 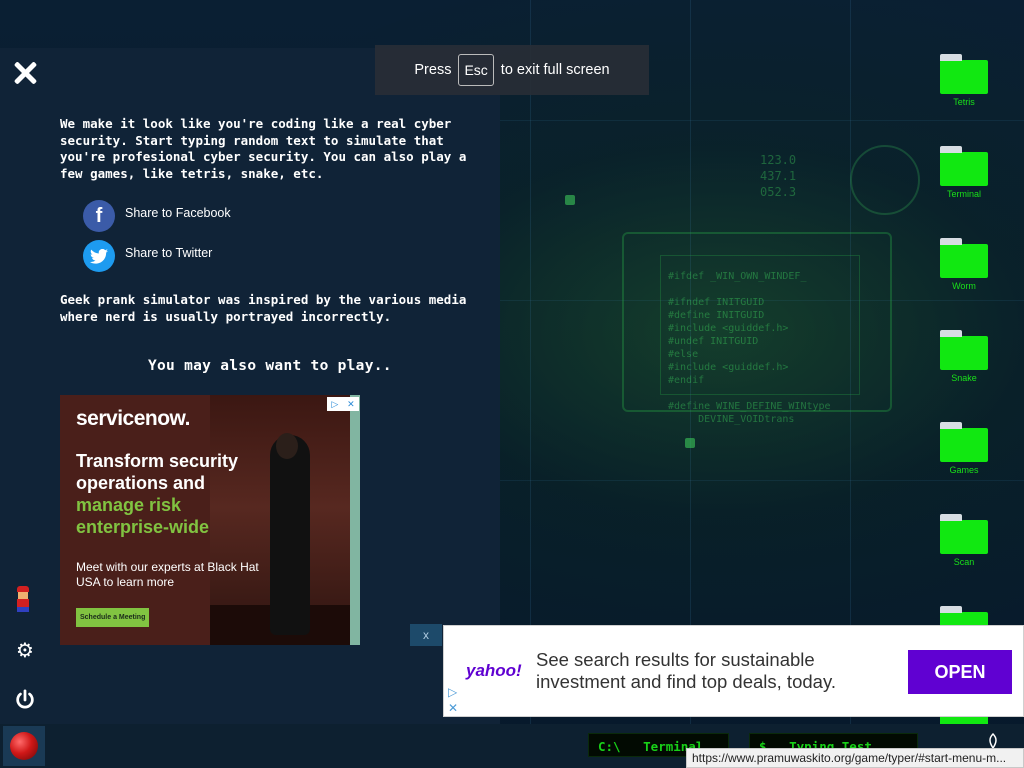 I want to click on ad-photo-head, so click(x=287, y=446).